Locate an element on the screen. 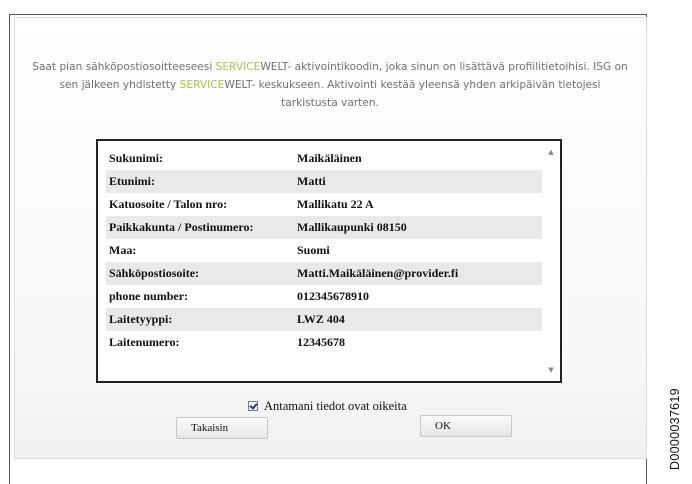 Image resolution: width=692 pixels, height=484 pixels. message-part-1: Saat pian sähköpostiosoitteeseesi is located at coordinates (124, 67).